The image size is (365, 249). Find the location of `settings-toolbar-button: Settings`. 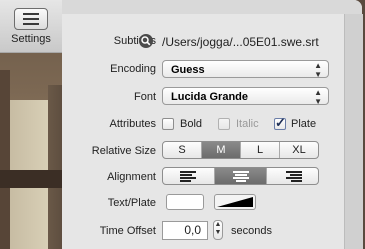

settings-toolbar-button: Settings is located at coordinates (31, 26).